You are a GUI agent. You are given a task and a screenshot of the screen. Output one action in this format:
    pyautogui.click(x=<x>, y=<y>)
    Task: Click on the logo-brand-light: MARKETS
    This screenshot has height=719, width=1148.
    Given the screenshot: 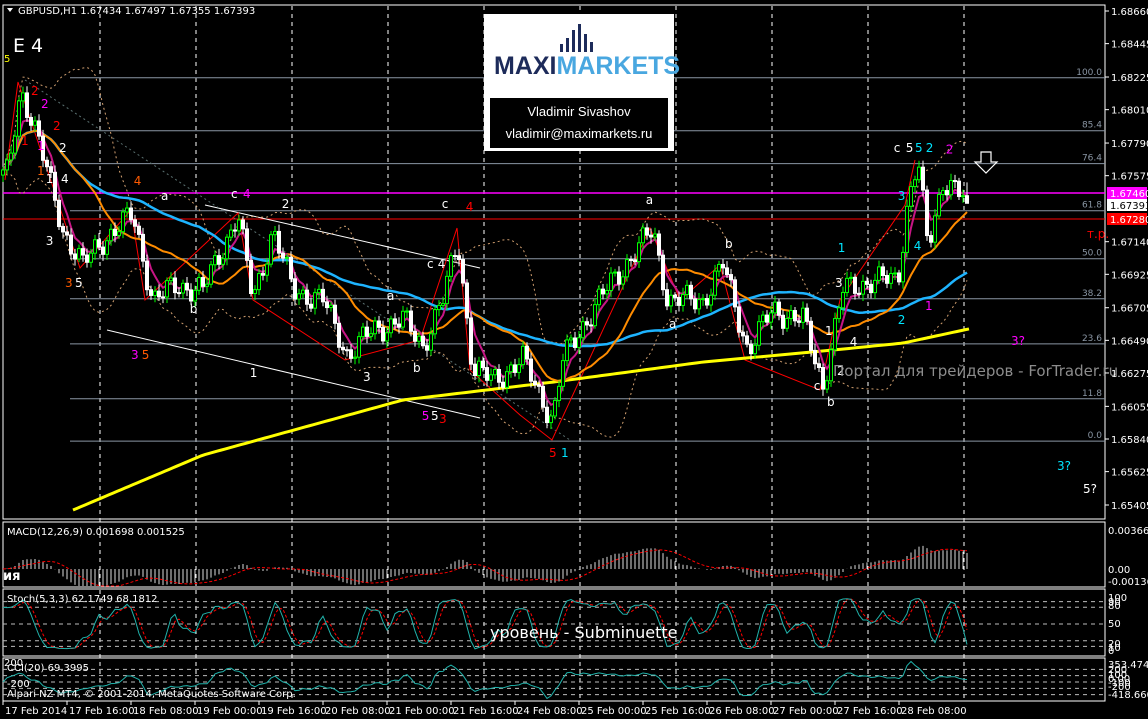 What is the action you would take?
    pyautogui.click(x=618, y=66)
    